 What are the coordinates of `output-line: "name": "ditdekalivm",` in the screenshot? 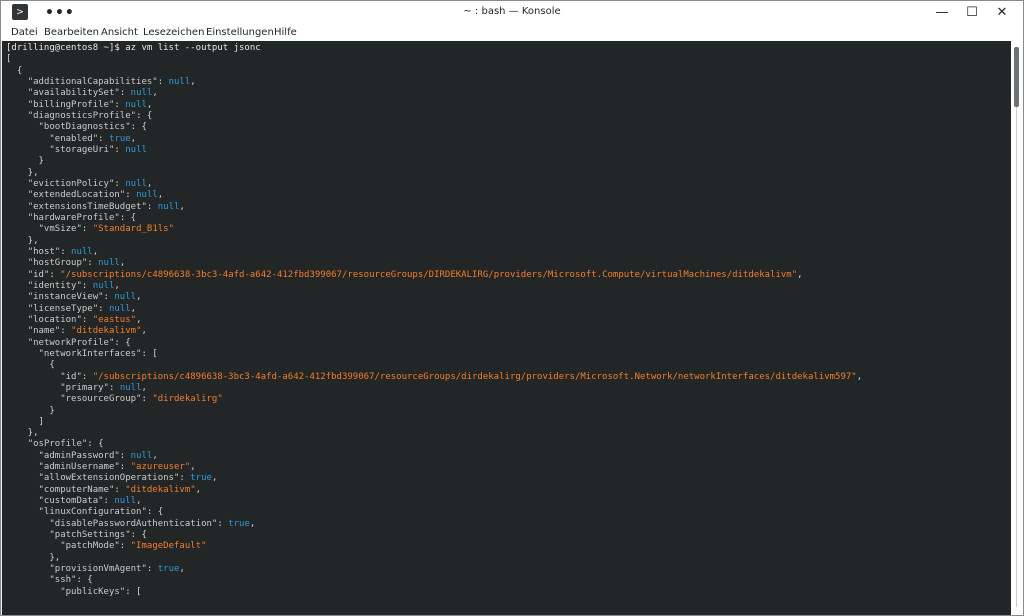 It's located at (434, 331).